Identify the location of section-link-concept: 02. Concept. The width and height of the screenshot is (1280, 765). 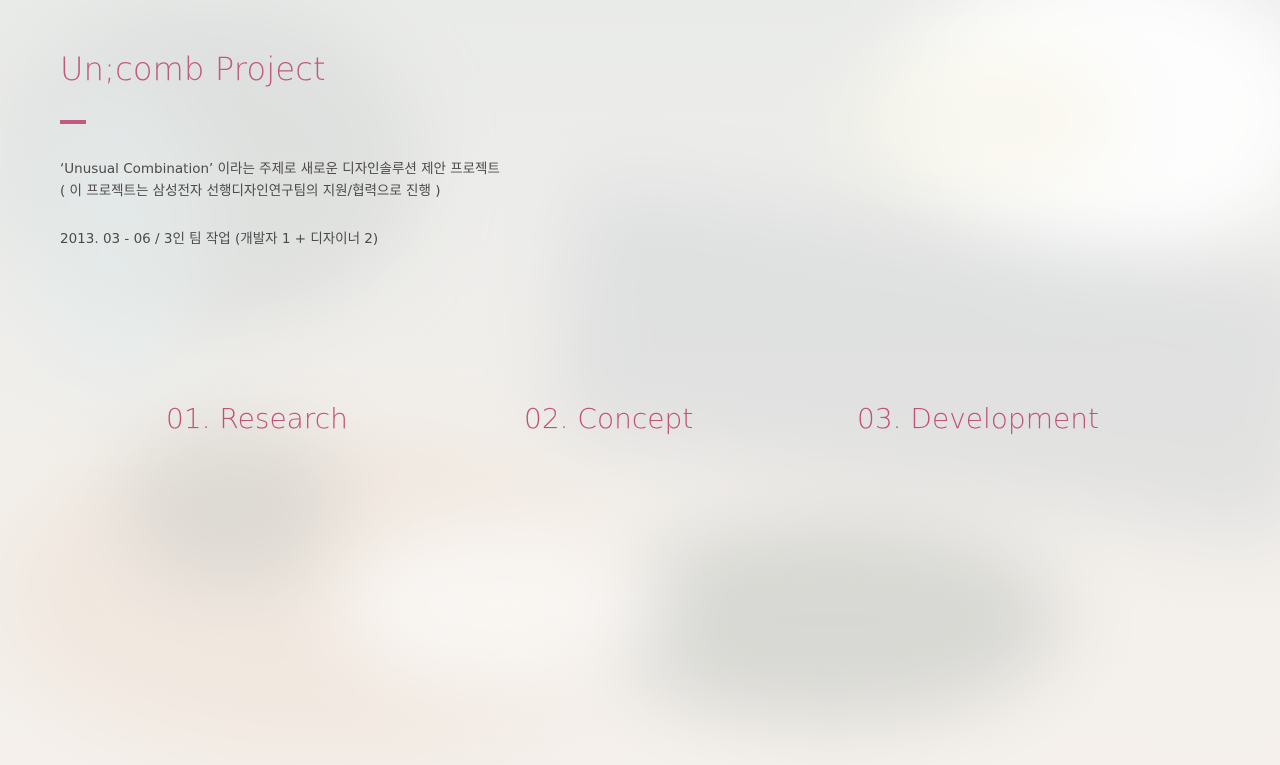
(608, 418).